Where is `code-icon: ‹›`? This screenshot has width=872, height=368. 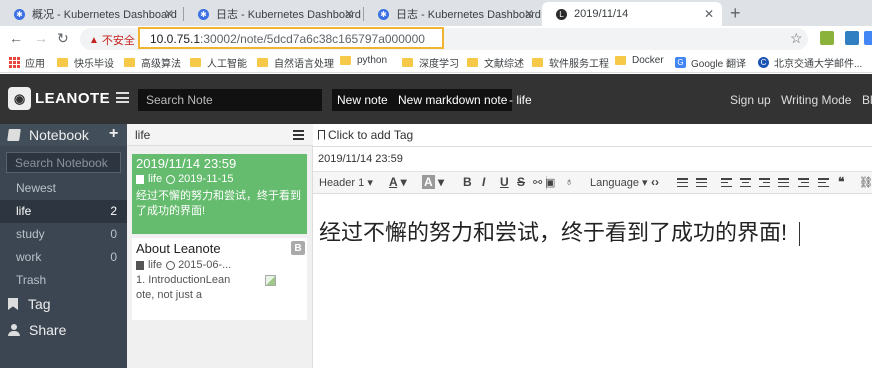
code-icon: ‹› is located at coordinates (655, 182).